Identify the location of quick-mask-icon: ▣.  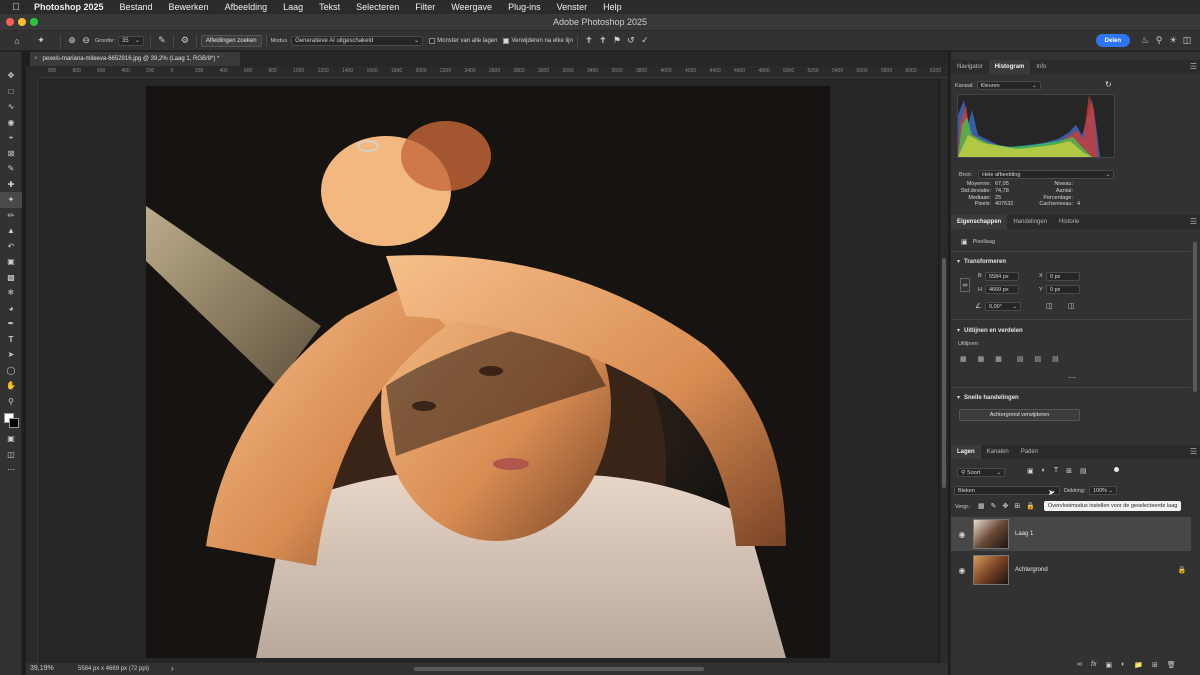
(11, 439).